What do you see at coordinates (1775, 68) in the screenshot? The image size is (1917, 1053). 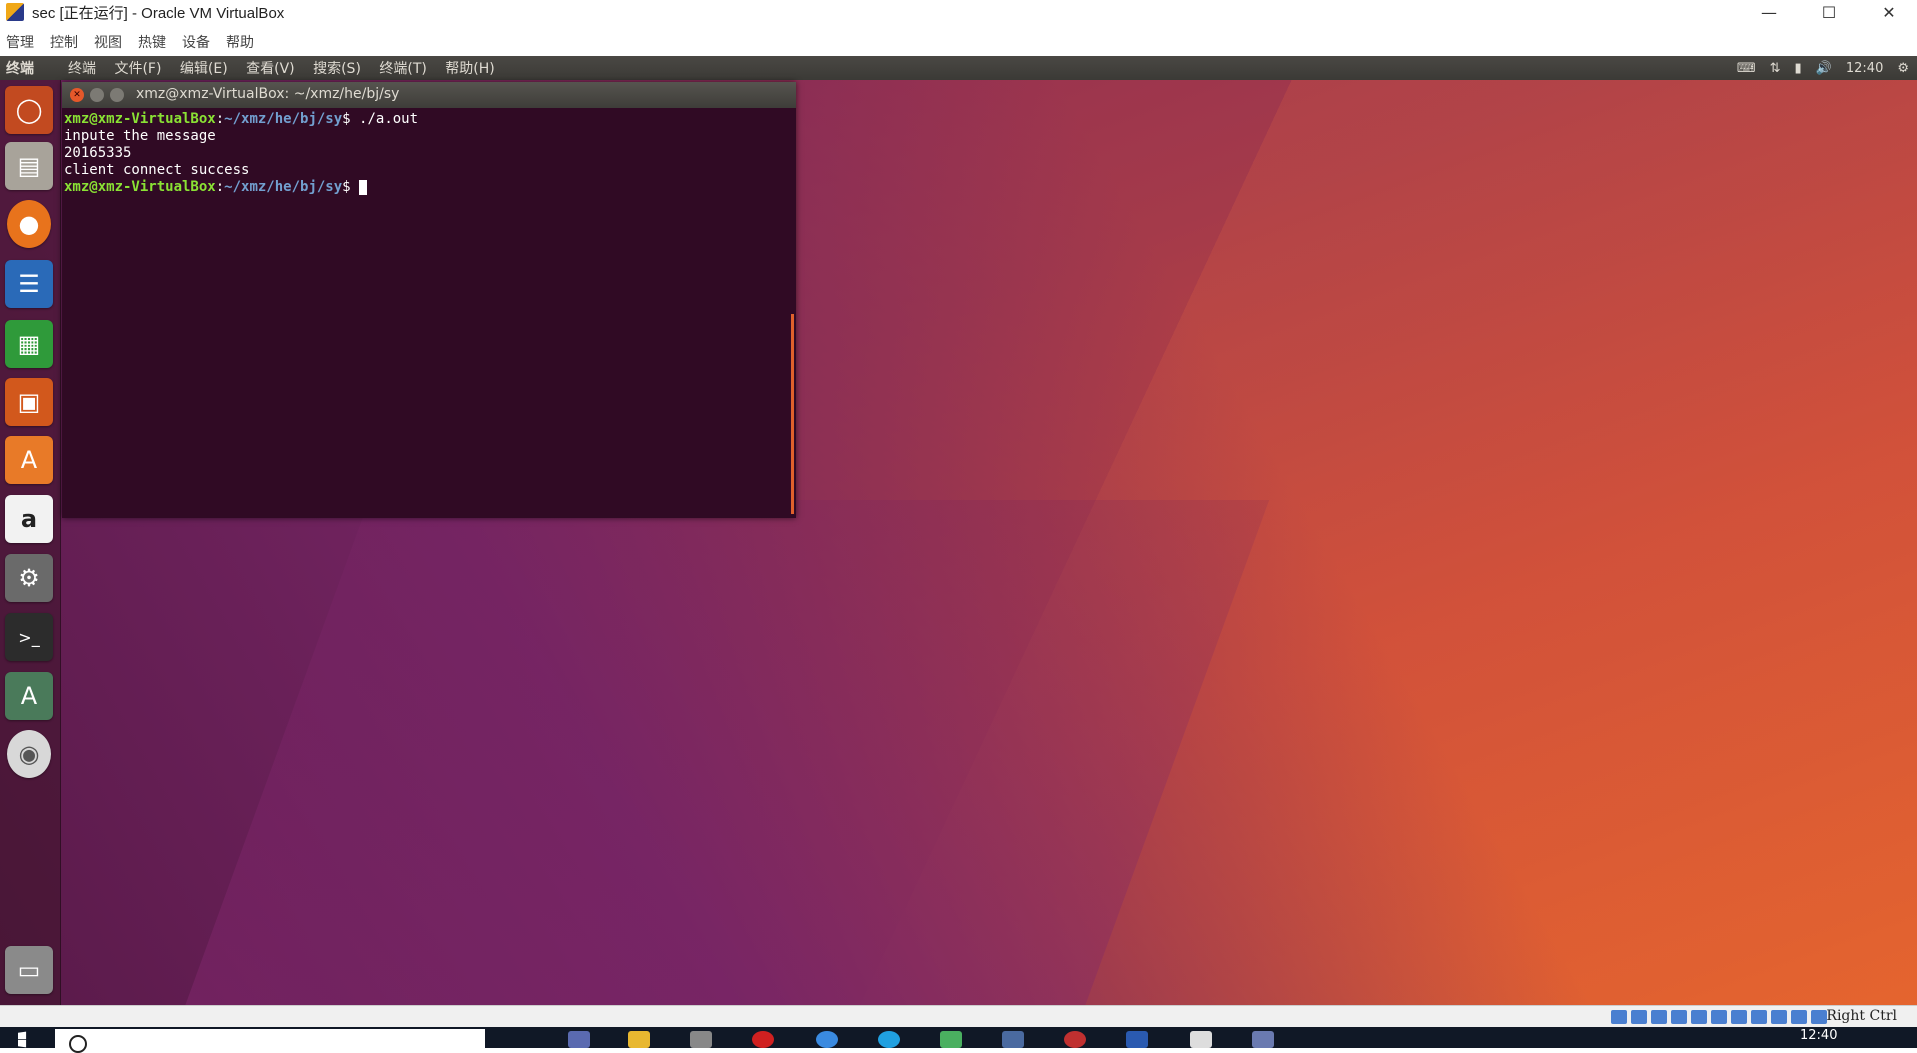 I see `network-icon: ⇅` at bounding box center [1775, 68].